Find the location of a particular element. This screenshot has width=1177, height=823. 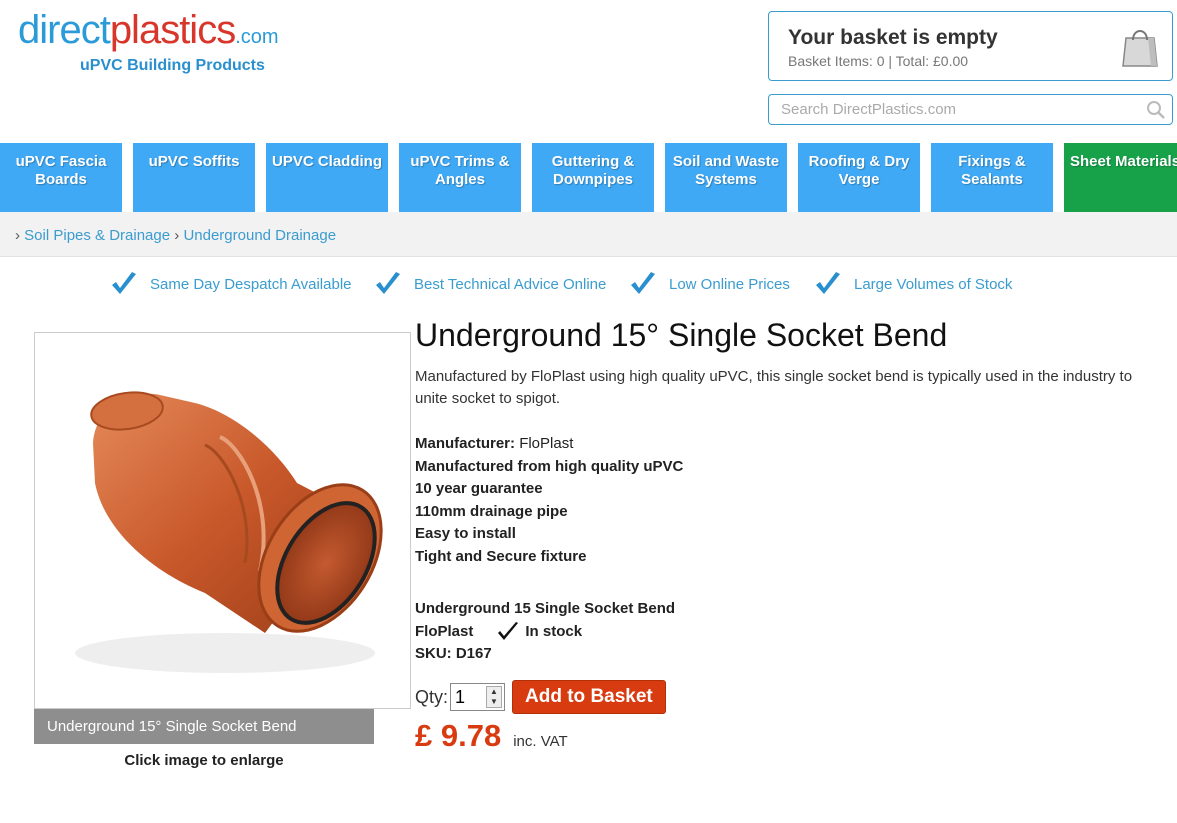

feature-item: 110mm drainage pipe is located at coordinates (491, 511).